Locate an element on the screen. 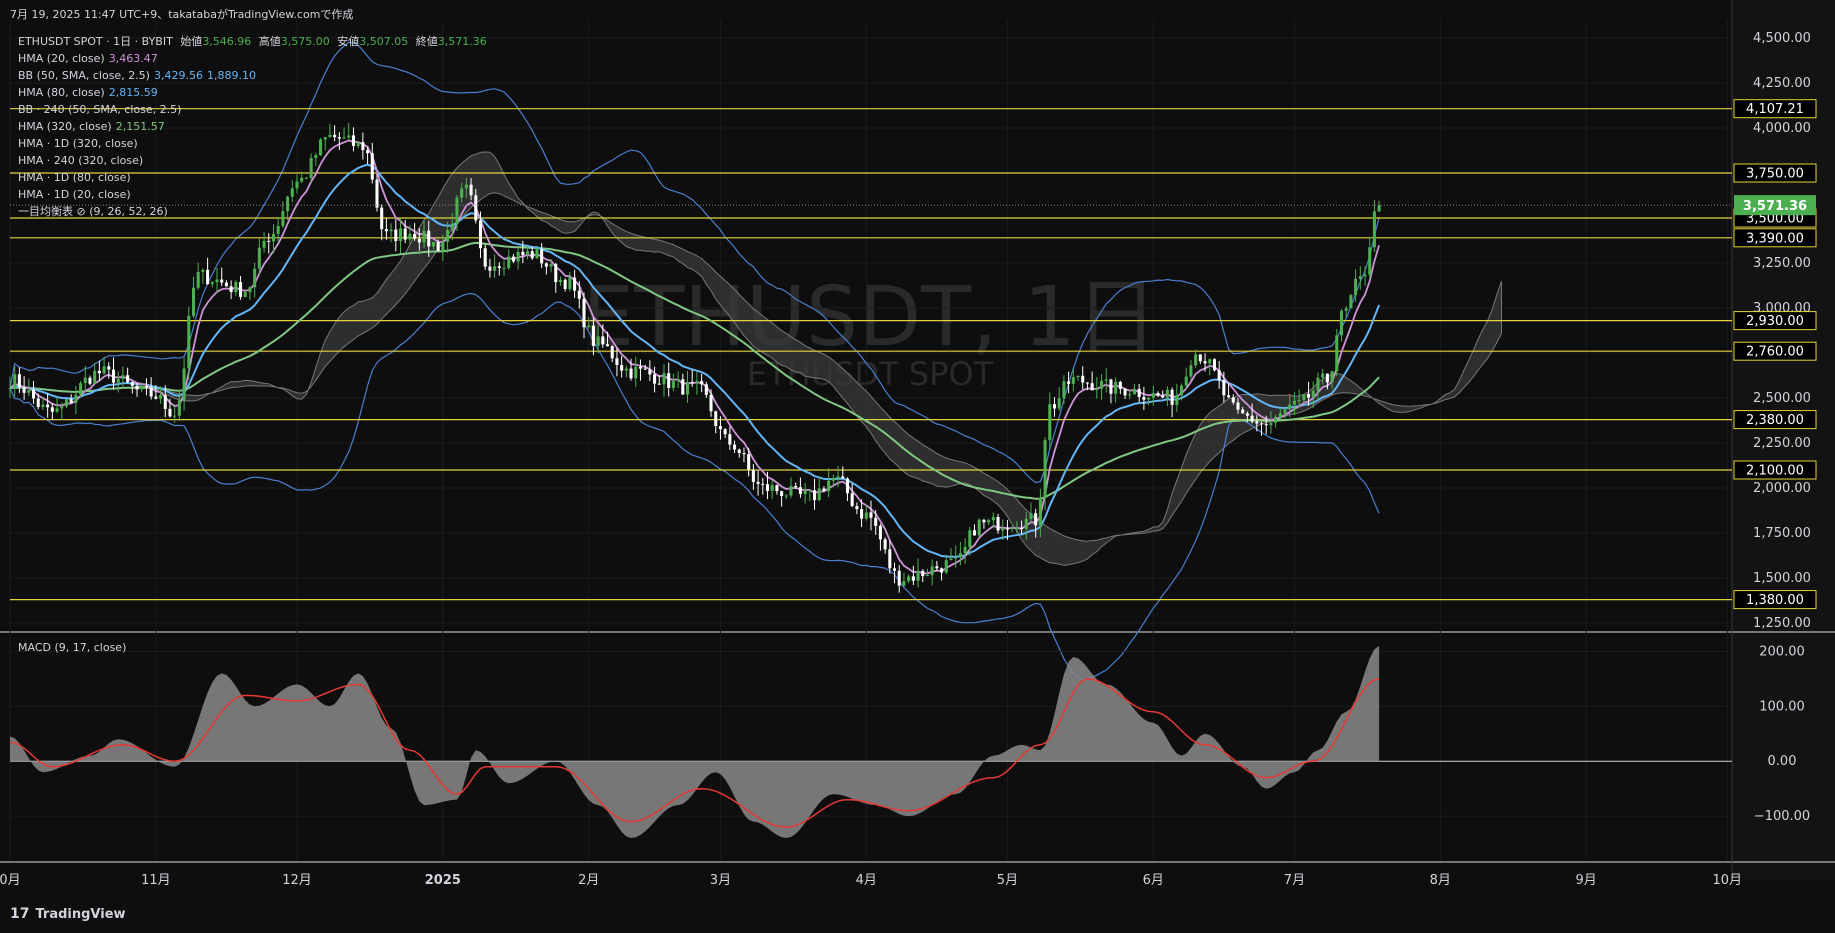 Image resolution: width=1835 pixels, height=933 pixels. legend-indicator-value: 3,463.47 is located at coordinates (133, 58).